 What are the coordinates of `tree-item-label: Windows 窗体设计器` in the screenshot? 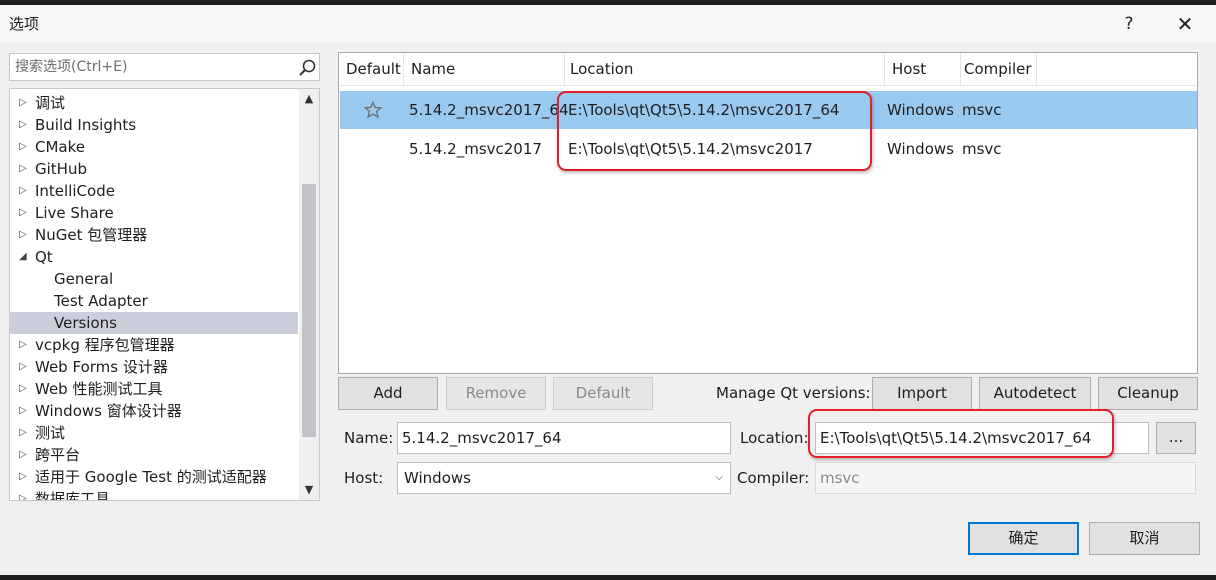 It's located at (108, 411).